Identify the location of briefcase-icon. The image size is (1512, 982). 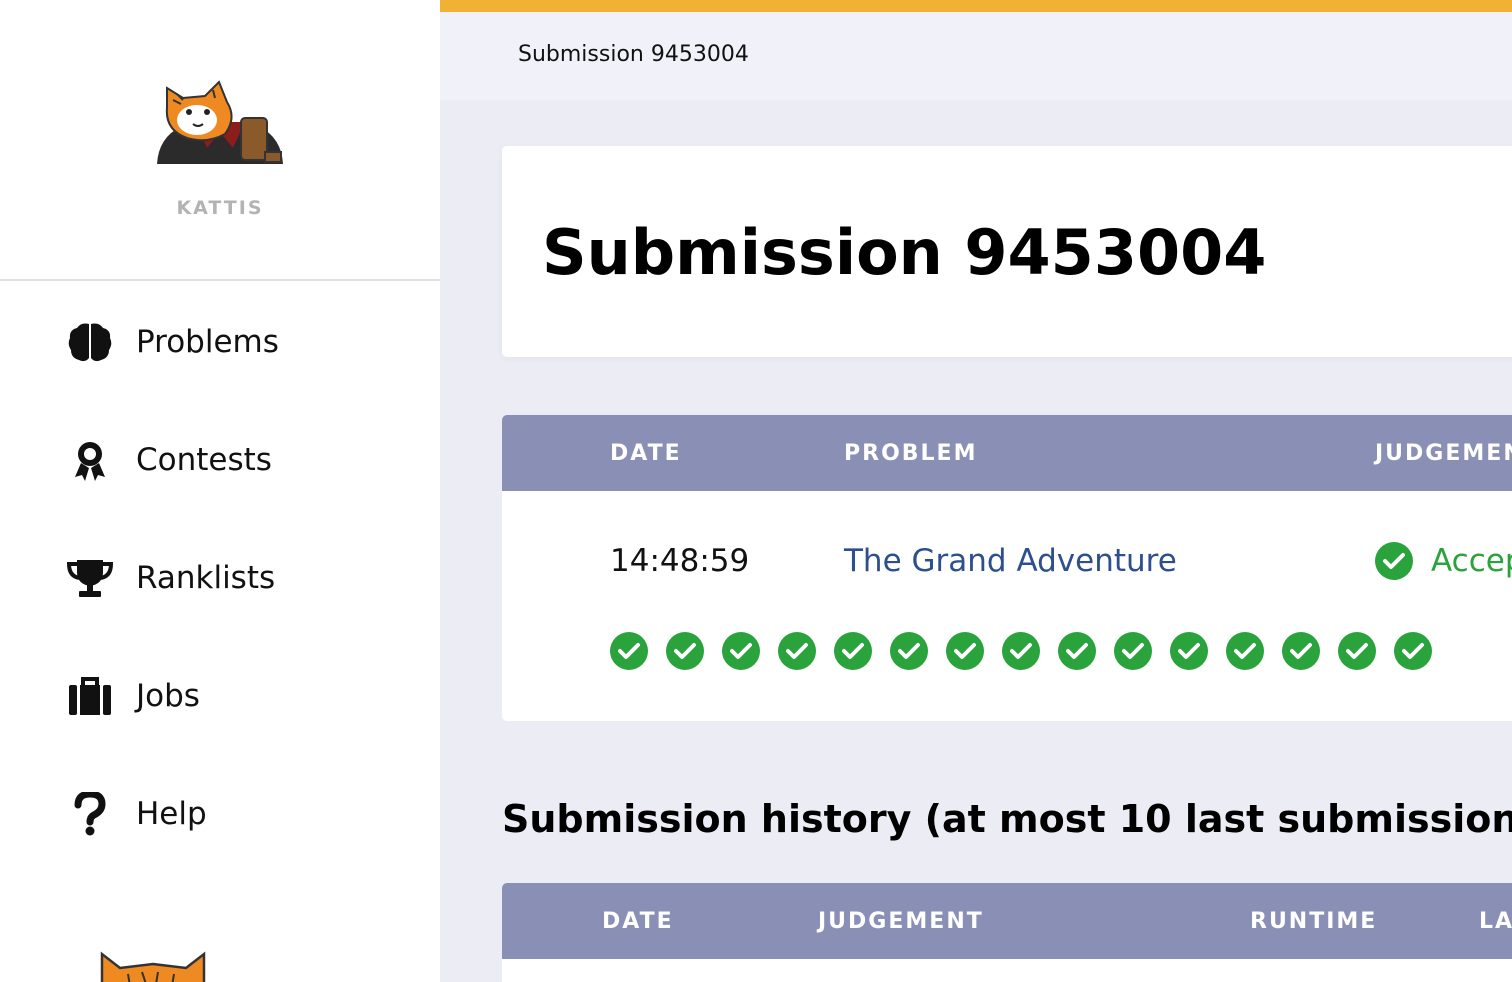
(90, 696).